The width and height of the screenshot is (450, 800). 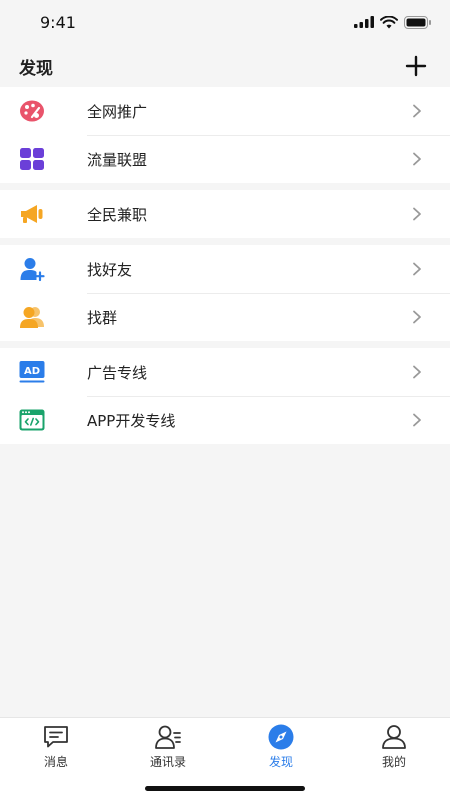 What do you see at coordinates (225, 372) in the screenshot?
I see `menu-item-ad-line: AD 广告专线` at bounding box center [225, 372].